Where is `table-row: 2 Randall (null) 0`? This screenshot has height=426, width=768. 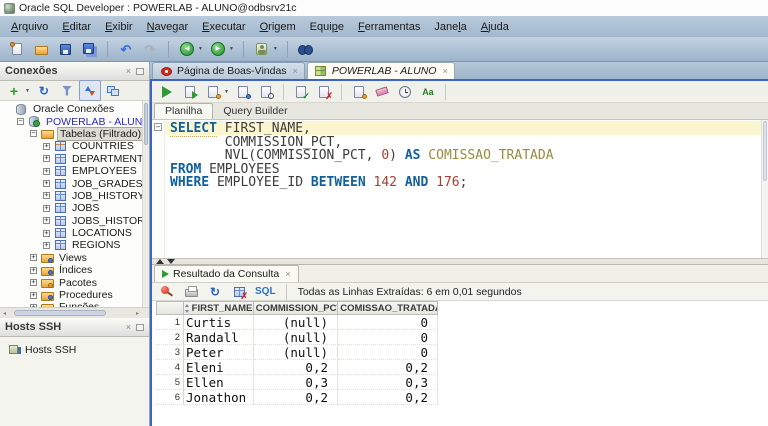 table-row: 2 Randall (null) 0 is located at coordinates (462, 337).